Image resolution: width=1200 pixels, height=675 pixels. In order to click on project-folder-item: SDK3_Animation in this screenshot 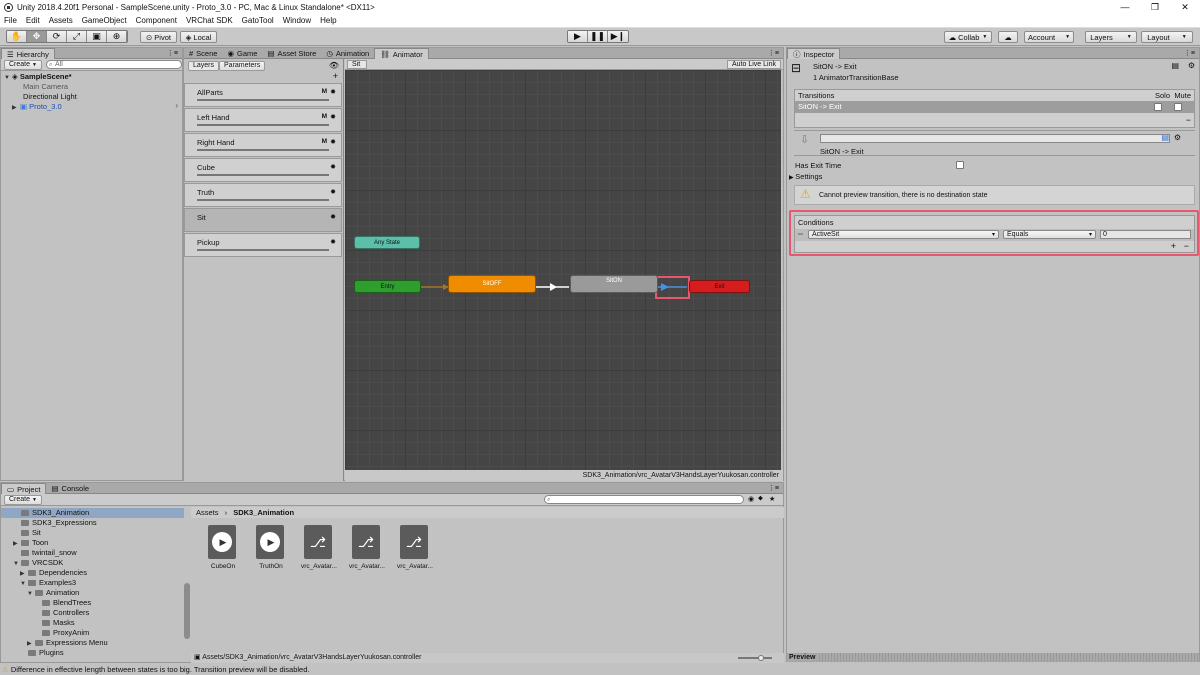, I will do `click(92, 513)`.